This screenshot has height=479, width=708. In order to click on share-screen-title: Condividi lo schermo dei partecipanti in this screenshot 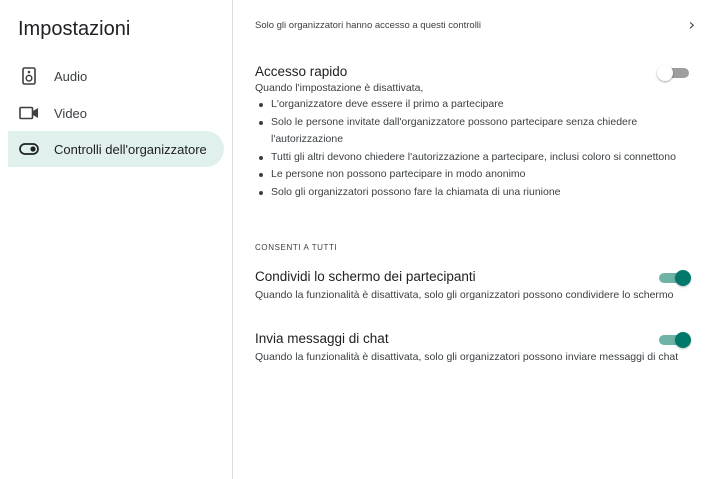, I will do `click(365, 276)`.